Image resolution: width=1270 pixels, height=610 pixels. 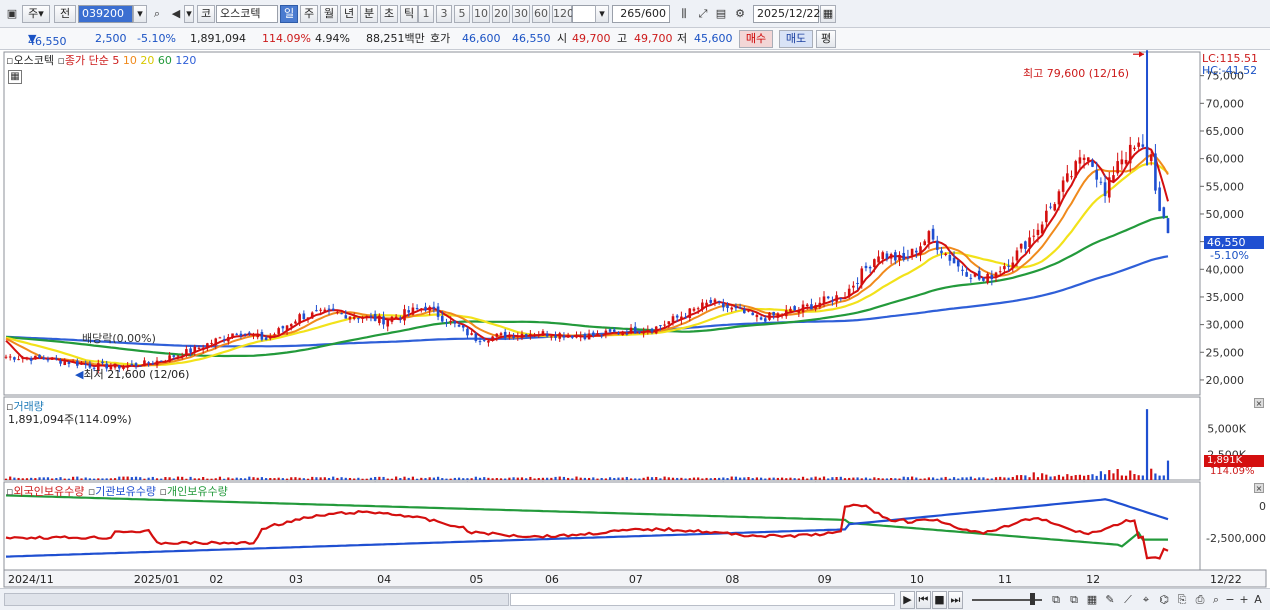 I want to click on open-label: 시, so click(x=562, y=38).